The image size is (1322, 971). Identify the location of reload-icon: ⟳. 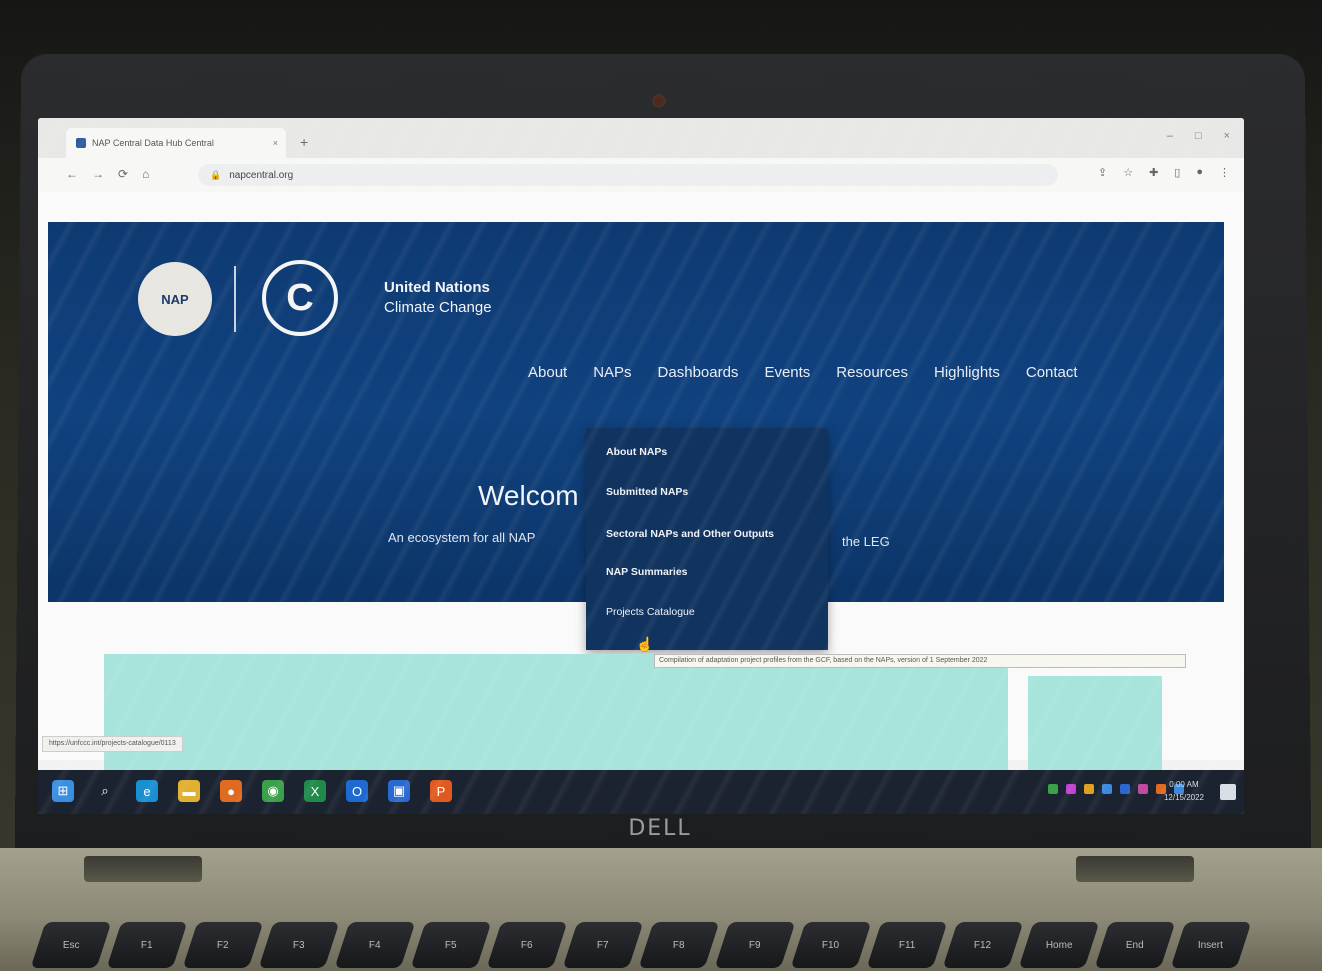
(123, 174).